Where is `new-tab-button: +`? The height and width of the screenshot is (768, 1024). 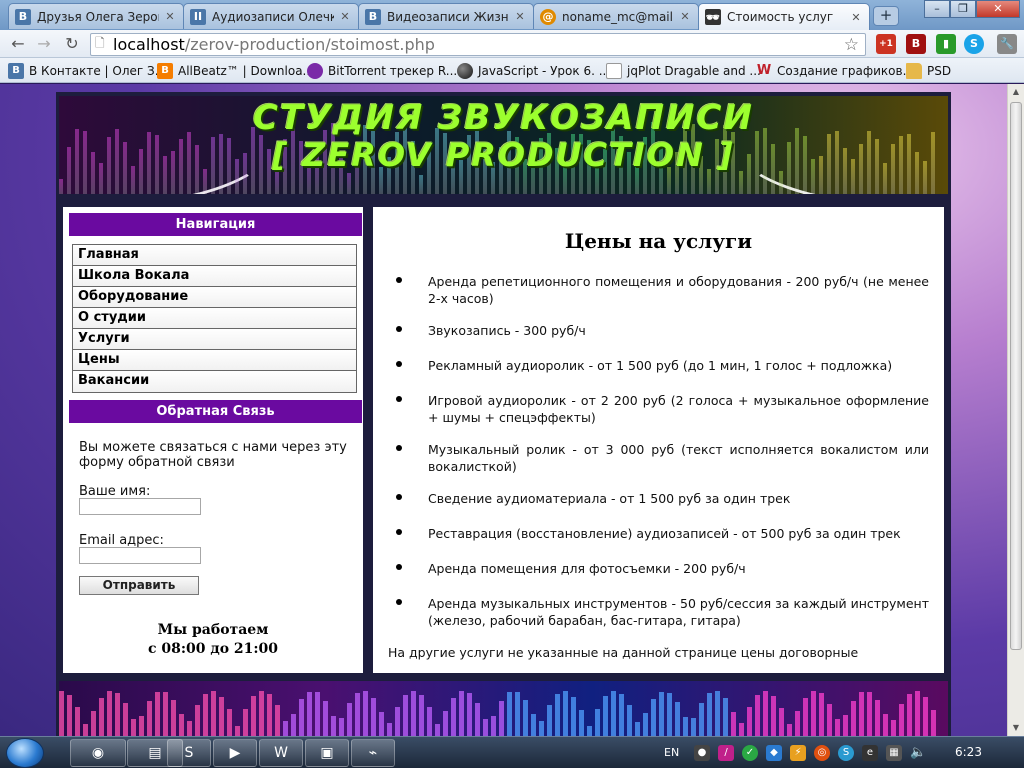 new-tab-button: + is located at coordinates (886, 16).